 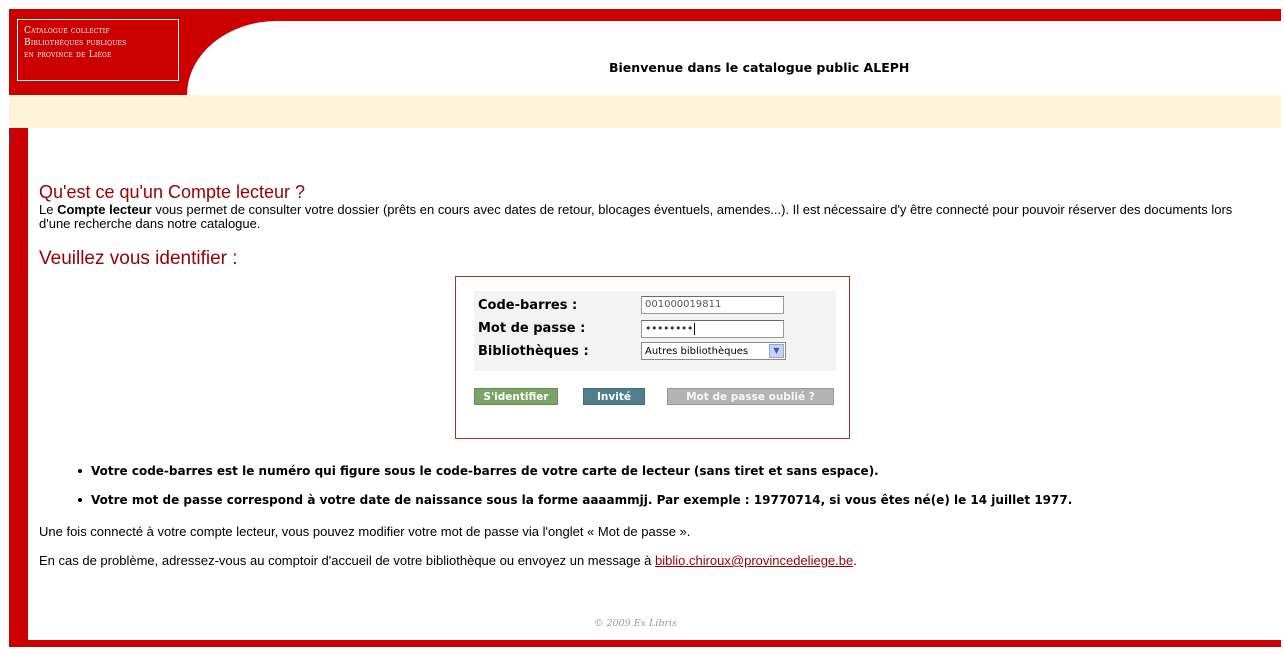 What do you see at coordinates (48, 209) in the screenshot?
I see `intro-prefix: Le` at bounding box center [48, 209].